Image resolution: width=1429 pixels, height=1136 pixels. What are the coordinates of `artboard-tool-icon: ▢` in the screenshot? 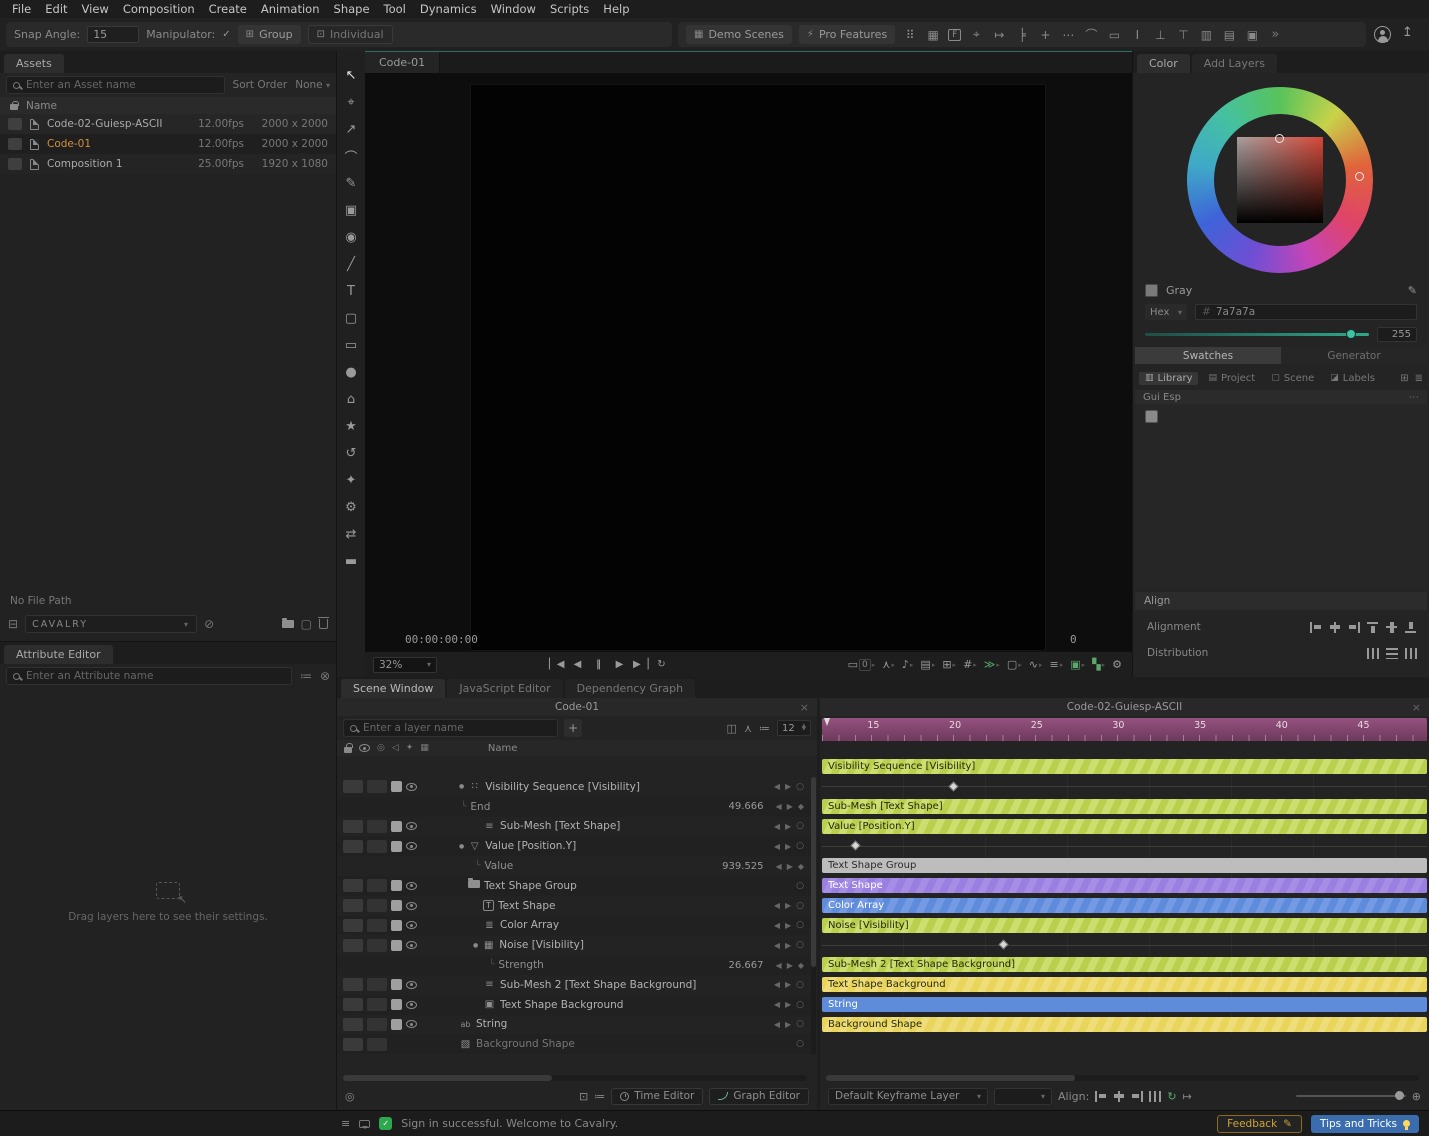 It's located at (351, 318).